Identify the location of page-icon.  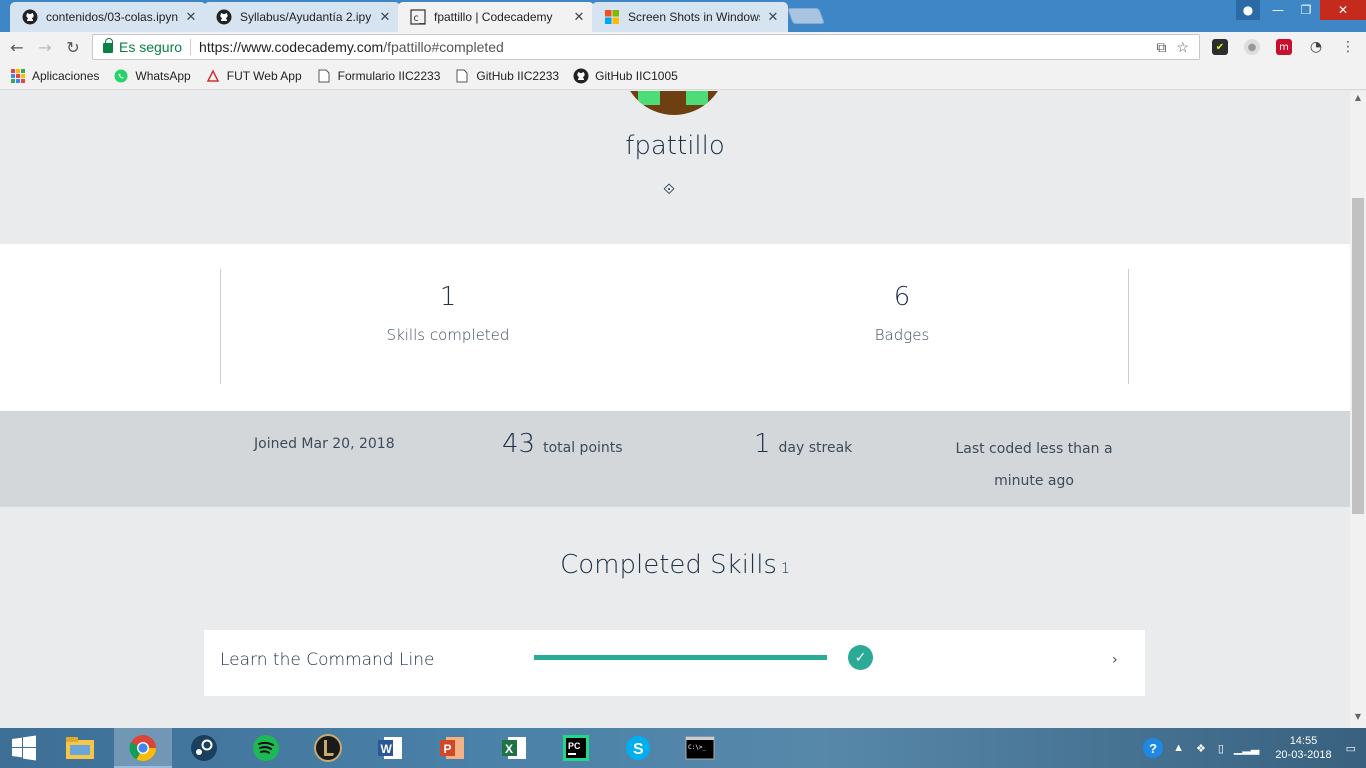
(324, 76).